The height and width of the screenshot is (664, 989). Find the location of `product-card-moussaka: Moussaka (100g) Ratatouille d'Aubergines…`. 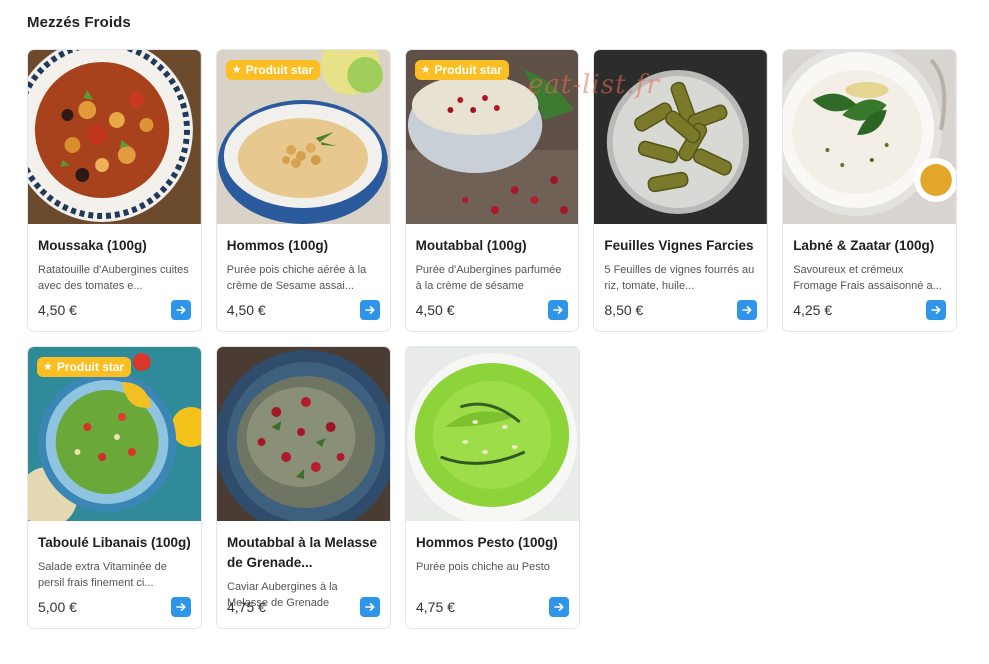

product-card-moussaka: Moussaka (100g) Ratatouille d'Aubergines… is located at coordinates (114, 190).